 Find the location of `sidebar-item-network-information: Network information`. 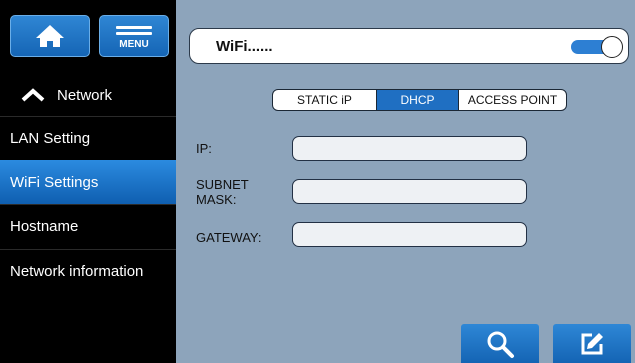

sidebar-item-network-information: Network information is located at coordinates (88, 271).